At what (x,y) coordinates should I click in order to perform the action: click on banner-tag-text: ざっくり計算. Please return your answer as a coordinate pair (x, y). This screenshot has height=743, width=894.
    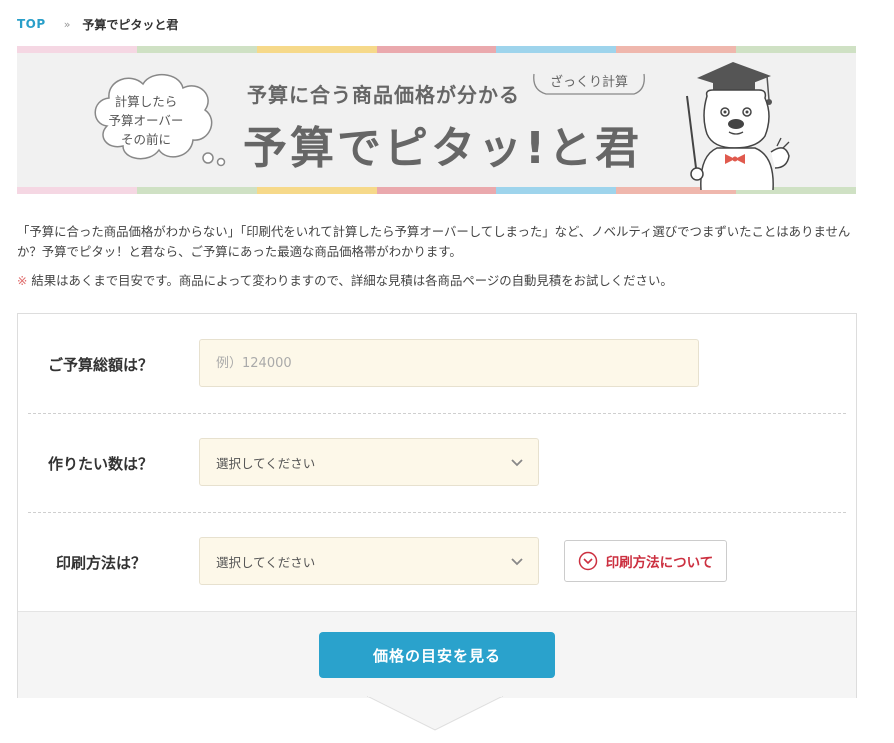
    Looking at the image, I should click on (588, 82).